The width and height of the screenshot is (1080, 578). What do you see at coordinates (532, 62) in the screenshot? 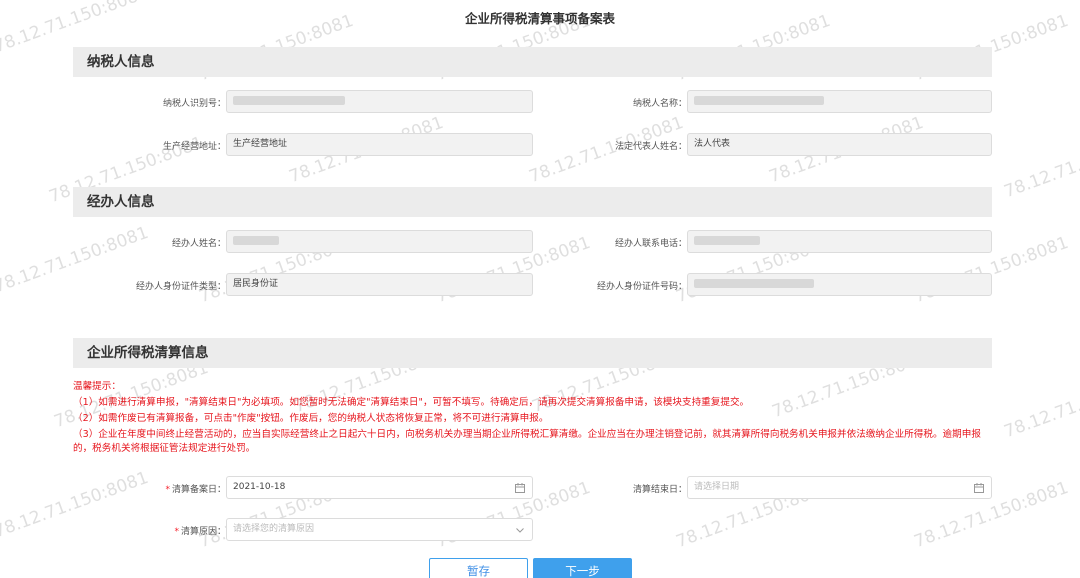
I see `section-header-taxpayer: 纳税人信息` at bounding box center [532, 62].